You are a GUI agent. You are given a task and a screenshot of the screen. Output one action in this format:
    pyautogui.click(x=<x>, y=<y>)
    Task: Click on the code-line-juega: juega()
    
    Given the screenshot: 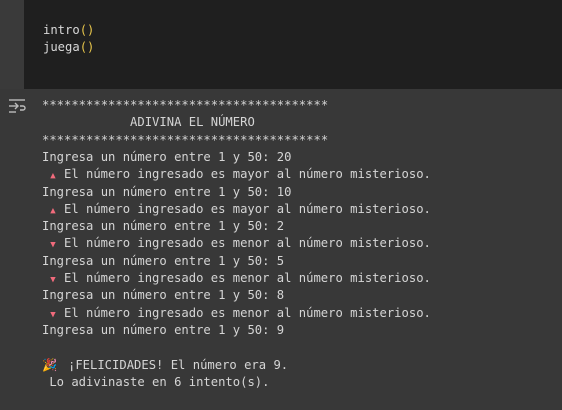 What is the action you would take?
    pyautogui.click(x=68, y=47)
    